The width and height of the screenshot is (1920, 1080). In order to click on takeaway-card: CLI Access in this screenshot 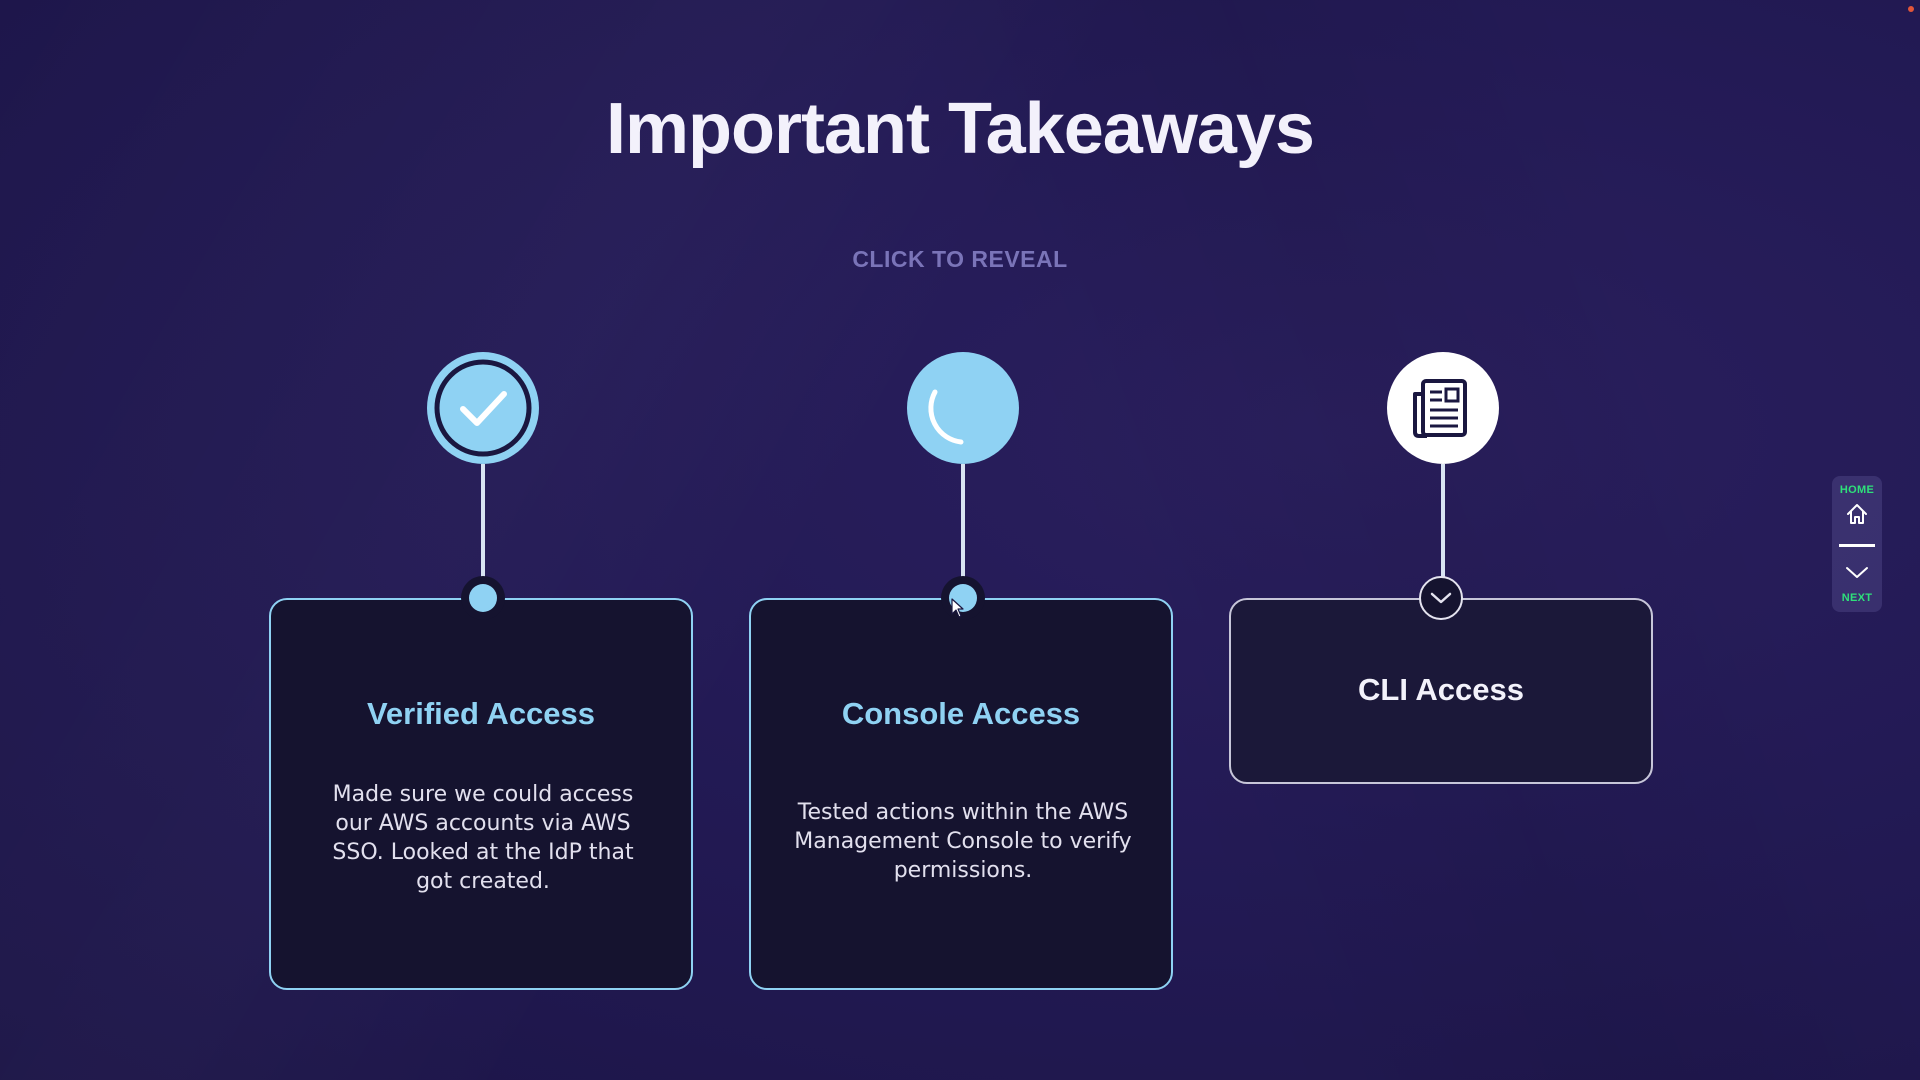, I will do `click(1441, 691)`.